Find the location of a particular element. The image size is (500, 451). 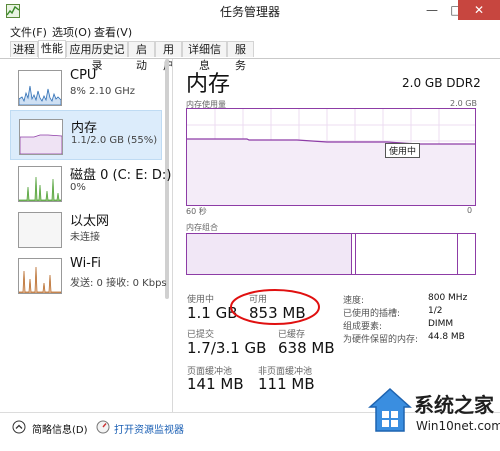

ethernet-label: 以太网 is located at coordinates (90, 221).